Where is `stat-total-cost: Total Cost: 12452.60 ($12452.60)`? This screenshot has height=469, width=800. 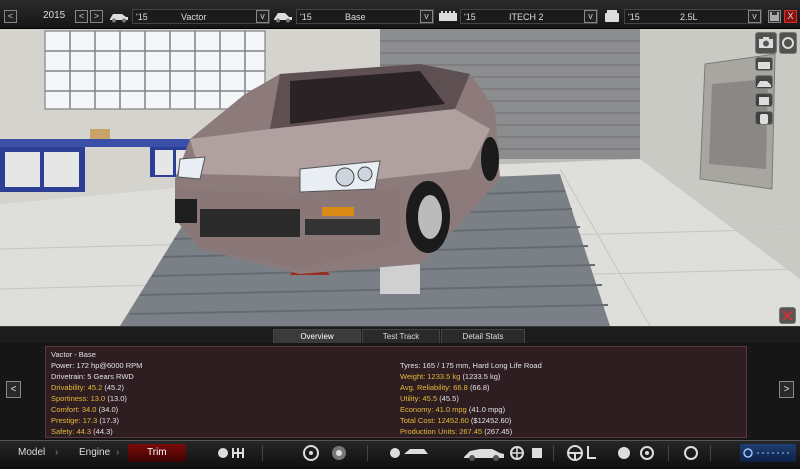 stat-total-cost: Total Cost: 12452.60 ($12452.60) is located at coordinates (456, 420).